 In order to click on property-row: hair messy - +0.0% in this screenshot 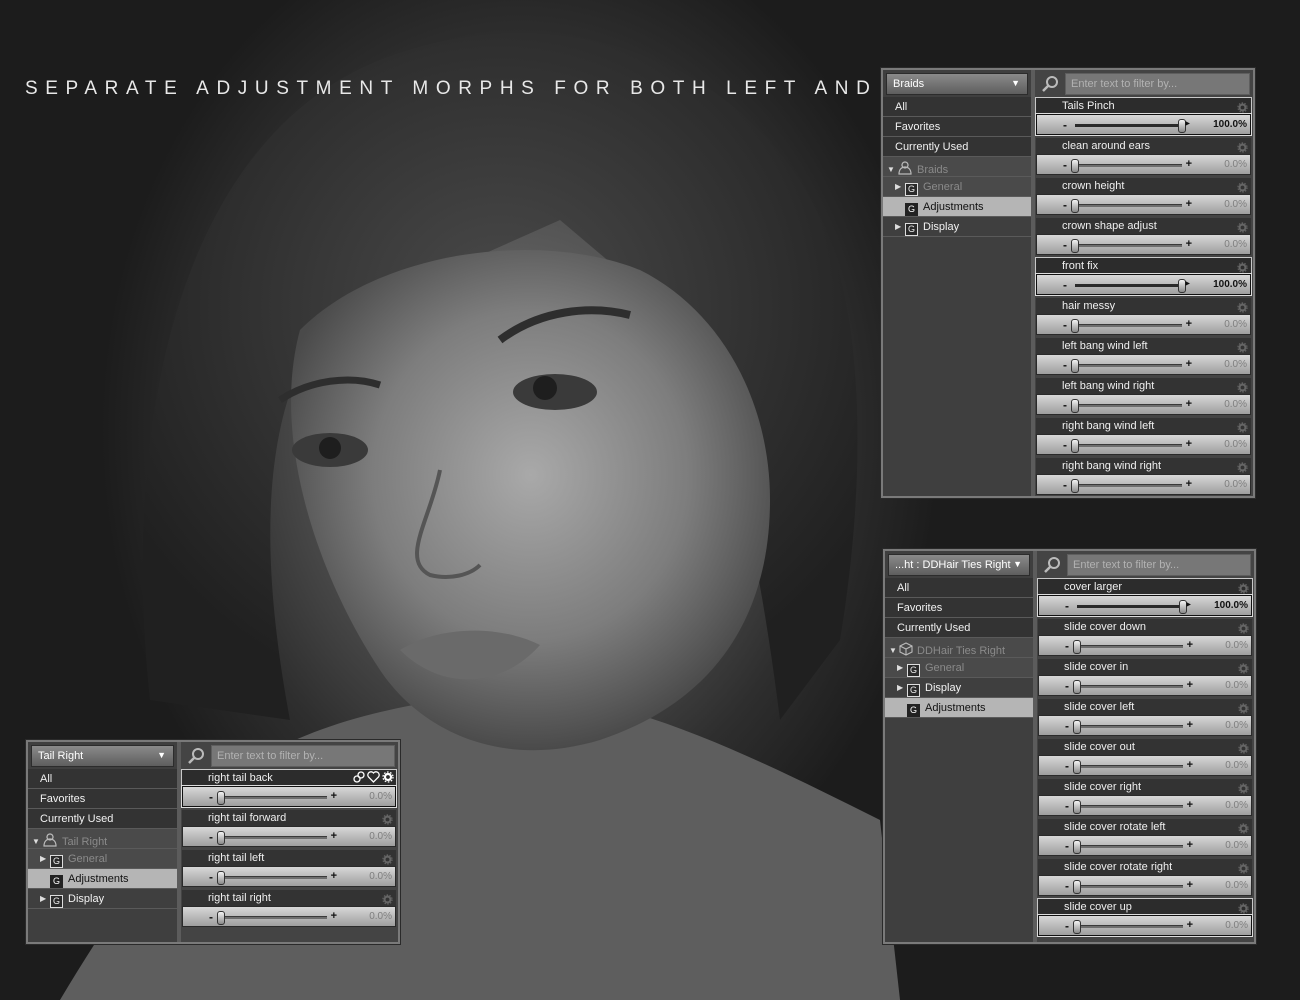, I will do `click(1143, 318)`.